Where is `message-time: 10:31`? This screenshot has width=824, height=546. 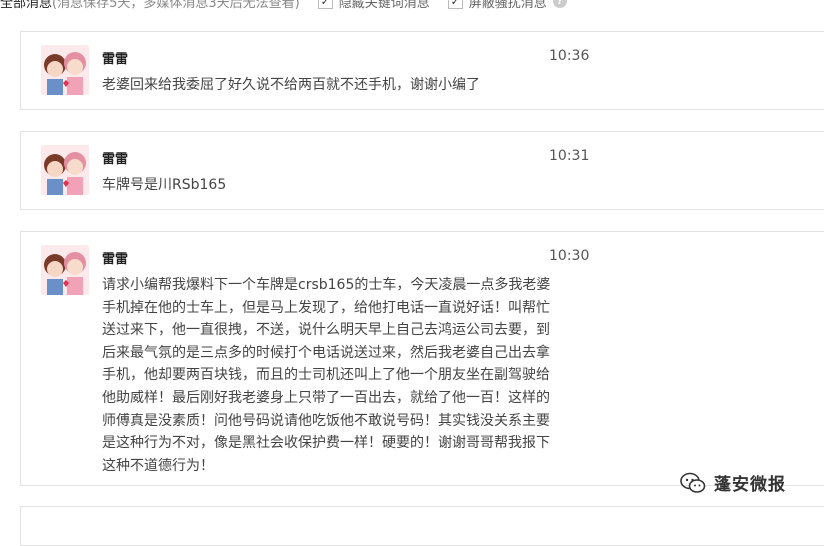 message-time: 10:31 is located at coordinates (569, 156).